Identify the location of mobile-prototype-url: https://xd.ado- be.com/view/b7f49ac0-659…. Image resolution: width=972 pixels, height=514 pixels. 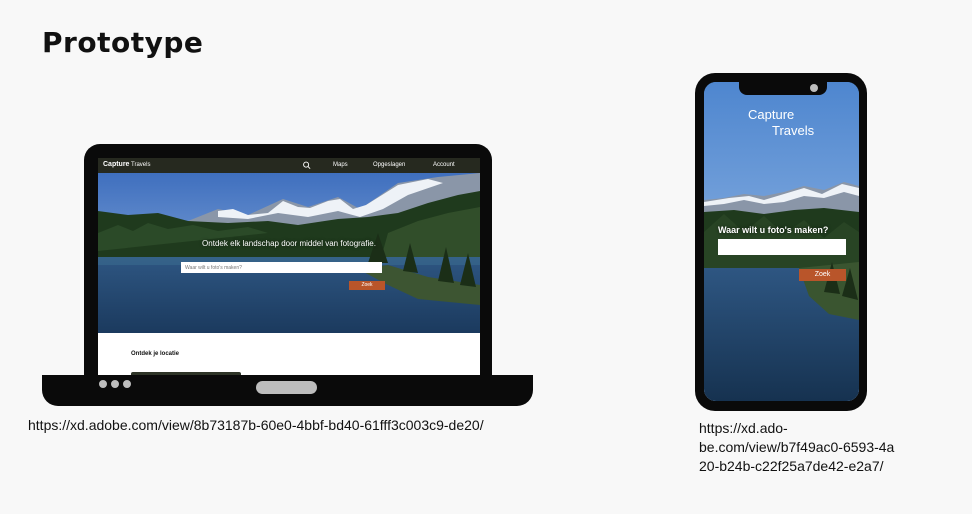
(814, 447).